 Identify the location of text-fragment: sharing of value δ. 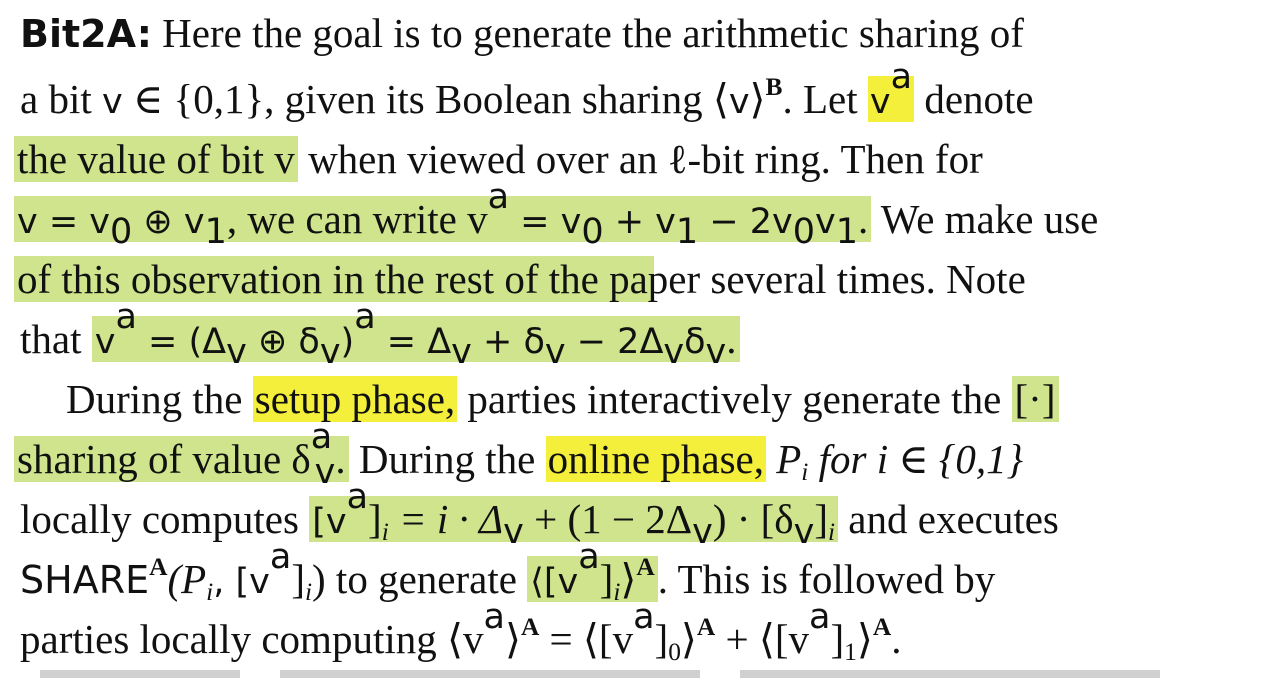
(164, 459).